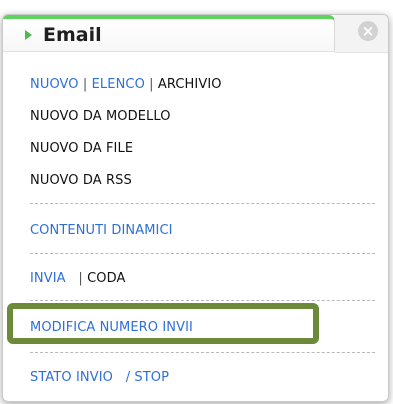 The image size is (393, 404). What do you see at coordinates (147, 377) in the screenshot?
I see `stop-link: / STOP` at bounding box center [147, 377].